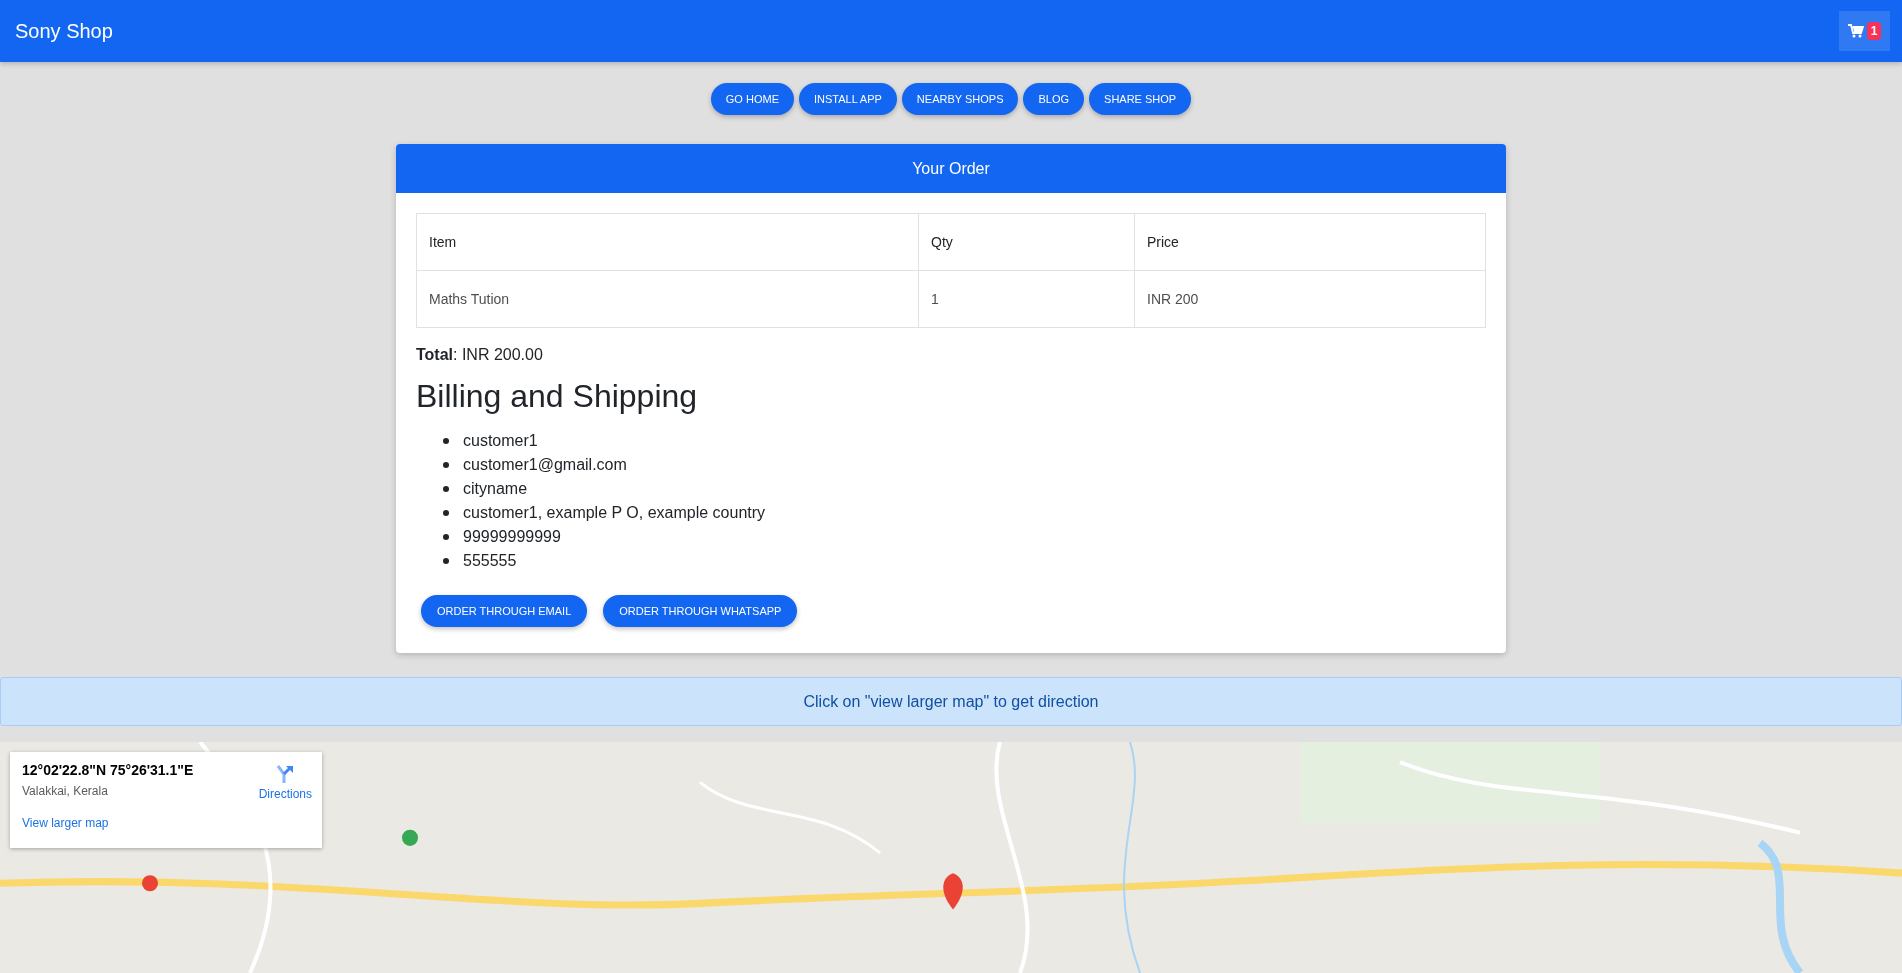 Image resolution: width=1902 pixels, height=973 pixels. What do you see at coordinates (1026, 242) in the screenshot?
I see `column-header: Qty` at bounding box center [1026, 242].